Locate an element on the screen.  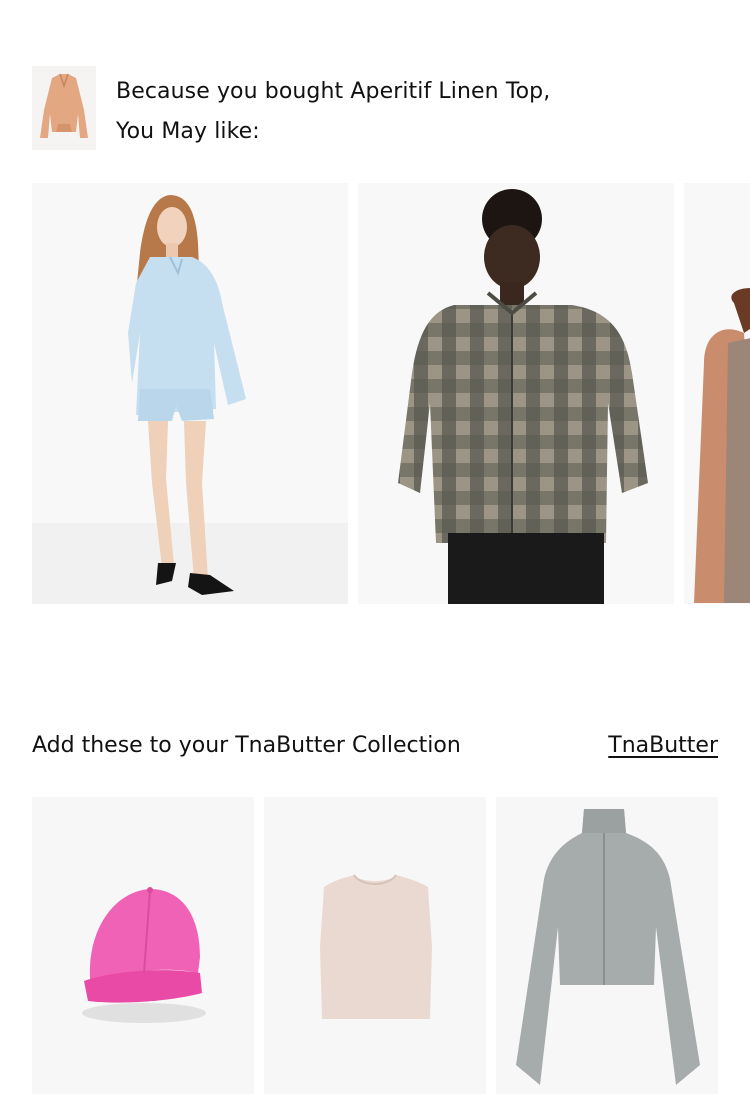
taupe-tank-top-image is located at coordinates (717, 393).